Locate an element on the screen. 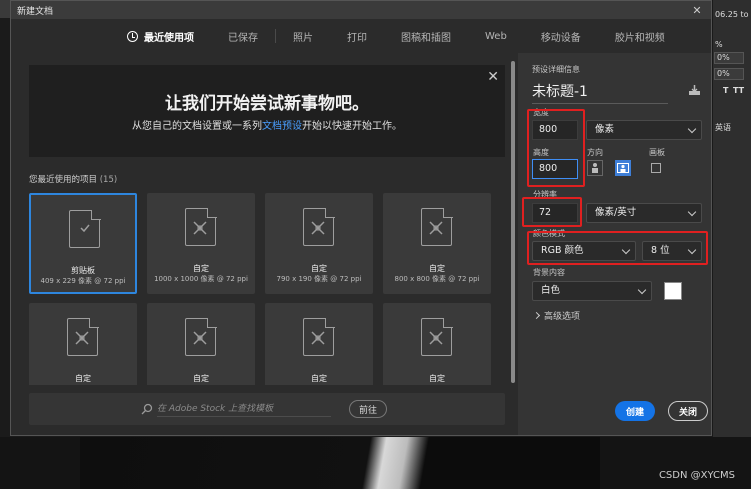 The height and width of the screenshot is (489, 751). chevron-right-icon is located at coordinates (536, 315).